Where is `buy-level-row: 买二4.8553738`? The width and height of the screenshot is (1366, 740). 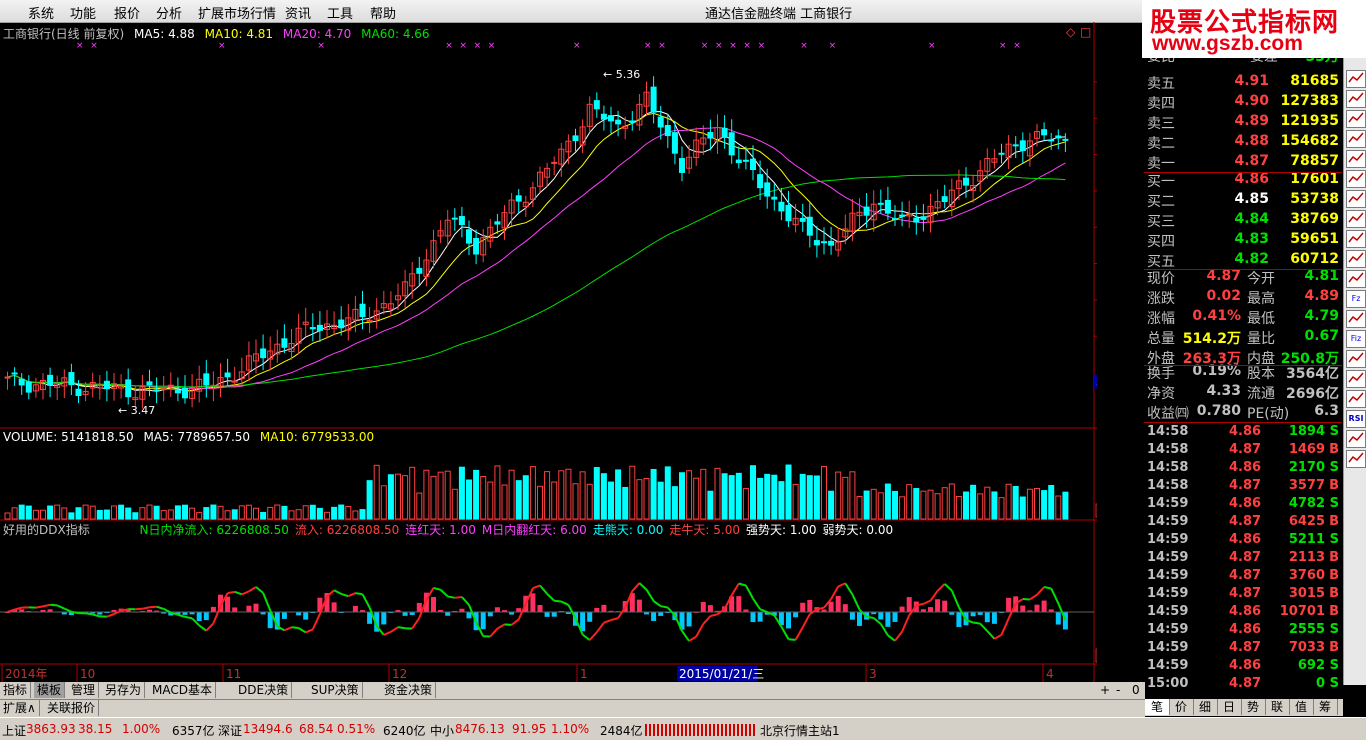 buy-level-row: 买二4.8553738 is located at coordinates (1244, 200).